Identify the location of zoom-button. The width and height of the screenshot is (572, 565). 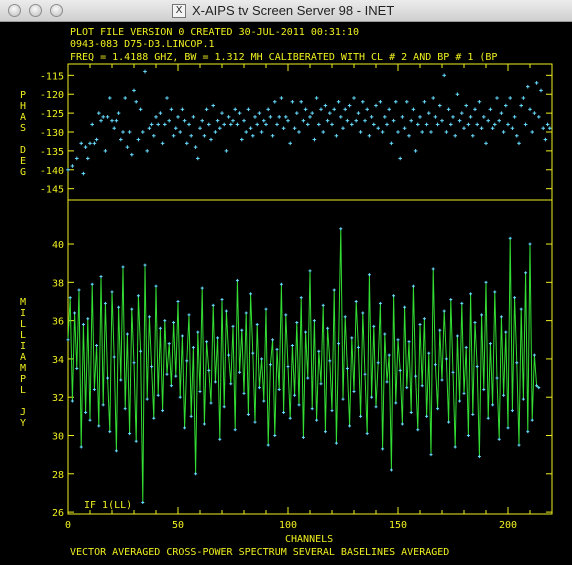
(56, 10).